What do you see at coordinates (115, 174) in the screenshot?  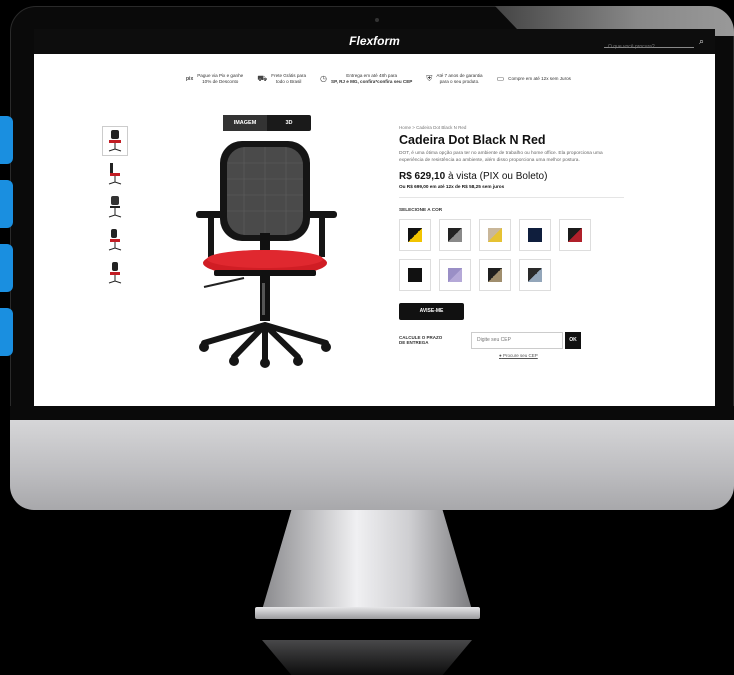 I see `thumbnail-side` at bounding box center [115, 174].